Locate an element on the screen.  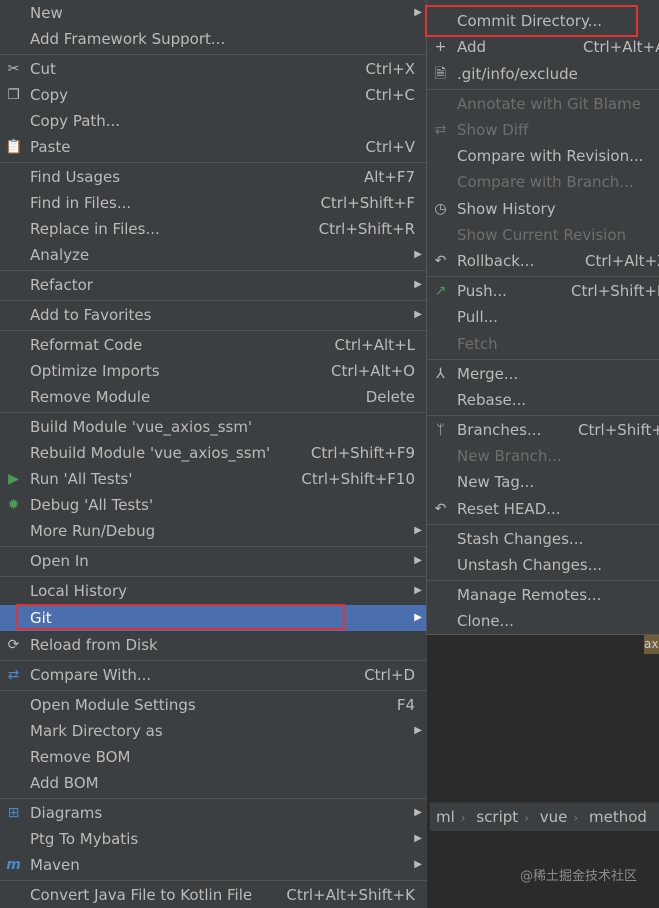
git-item-rollback: ↶ Rollback... Ctrl+Alt+Z is located at coordinates (543, 261).